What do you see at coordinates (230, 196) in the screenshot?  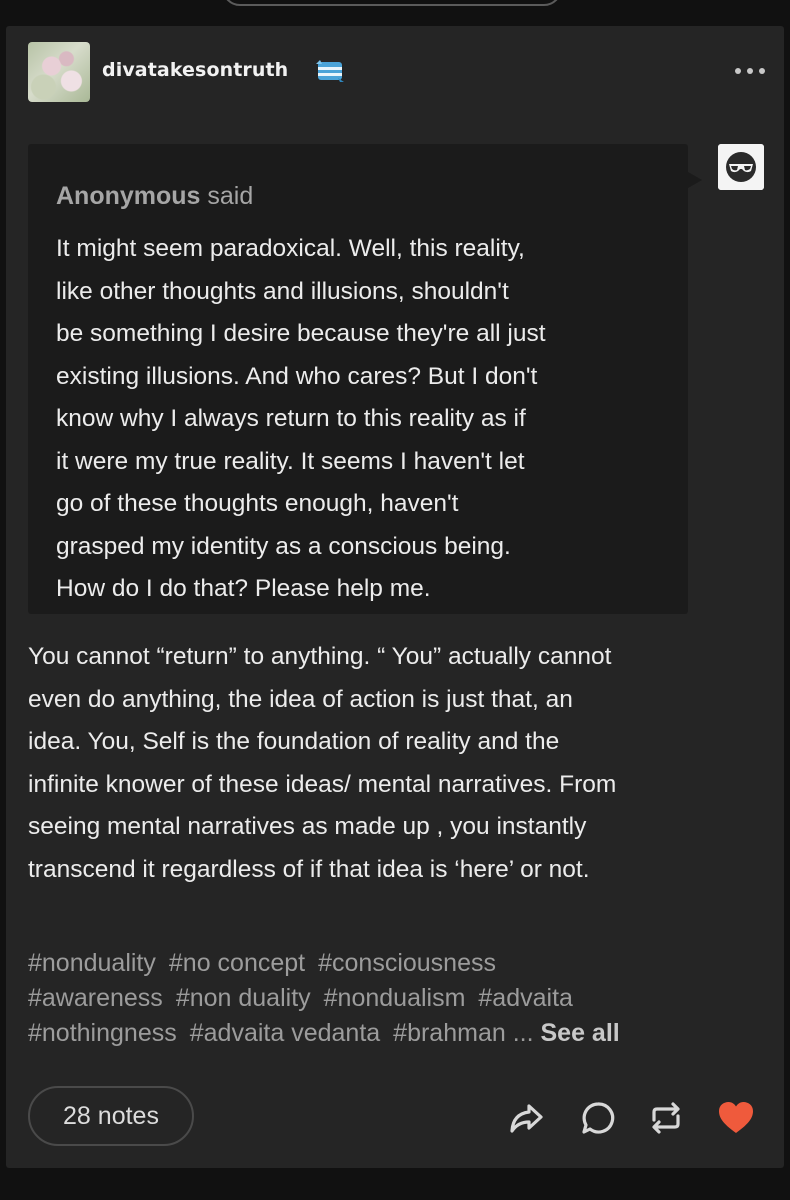 I see `asker-said: said` at bounding box center [230, 196].